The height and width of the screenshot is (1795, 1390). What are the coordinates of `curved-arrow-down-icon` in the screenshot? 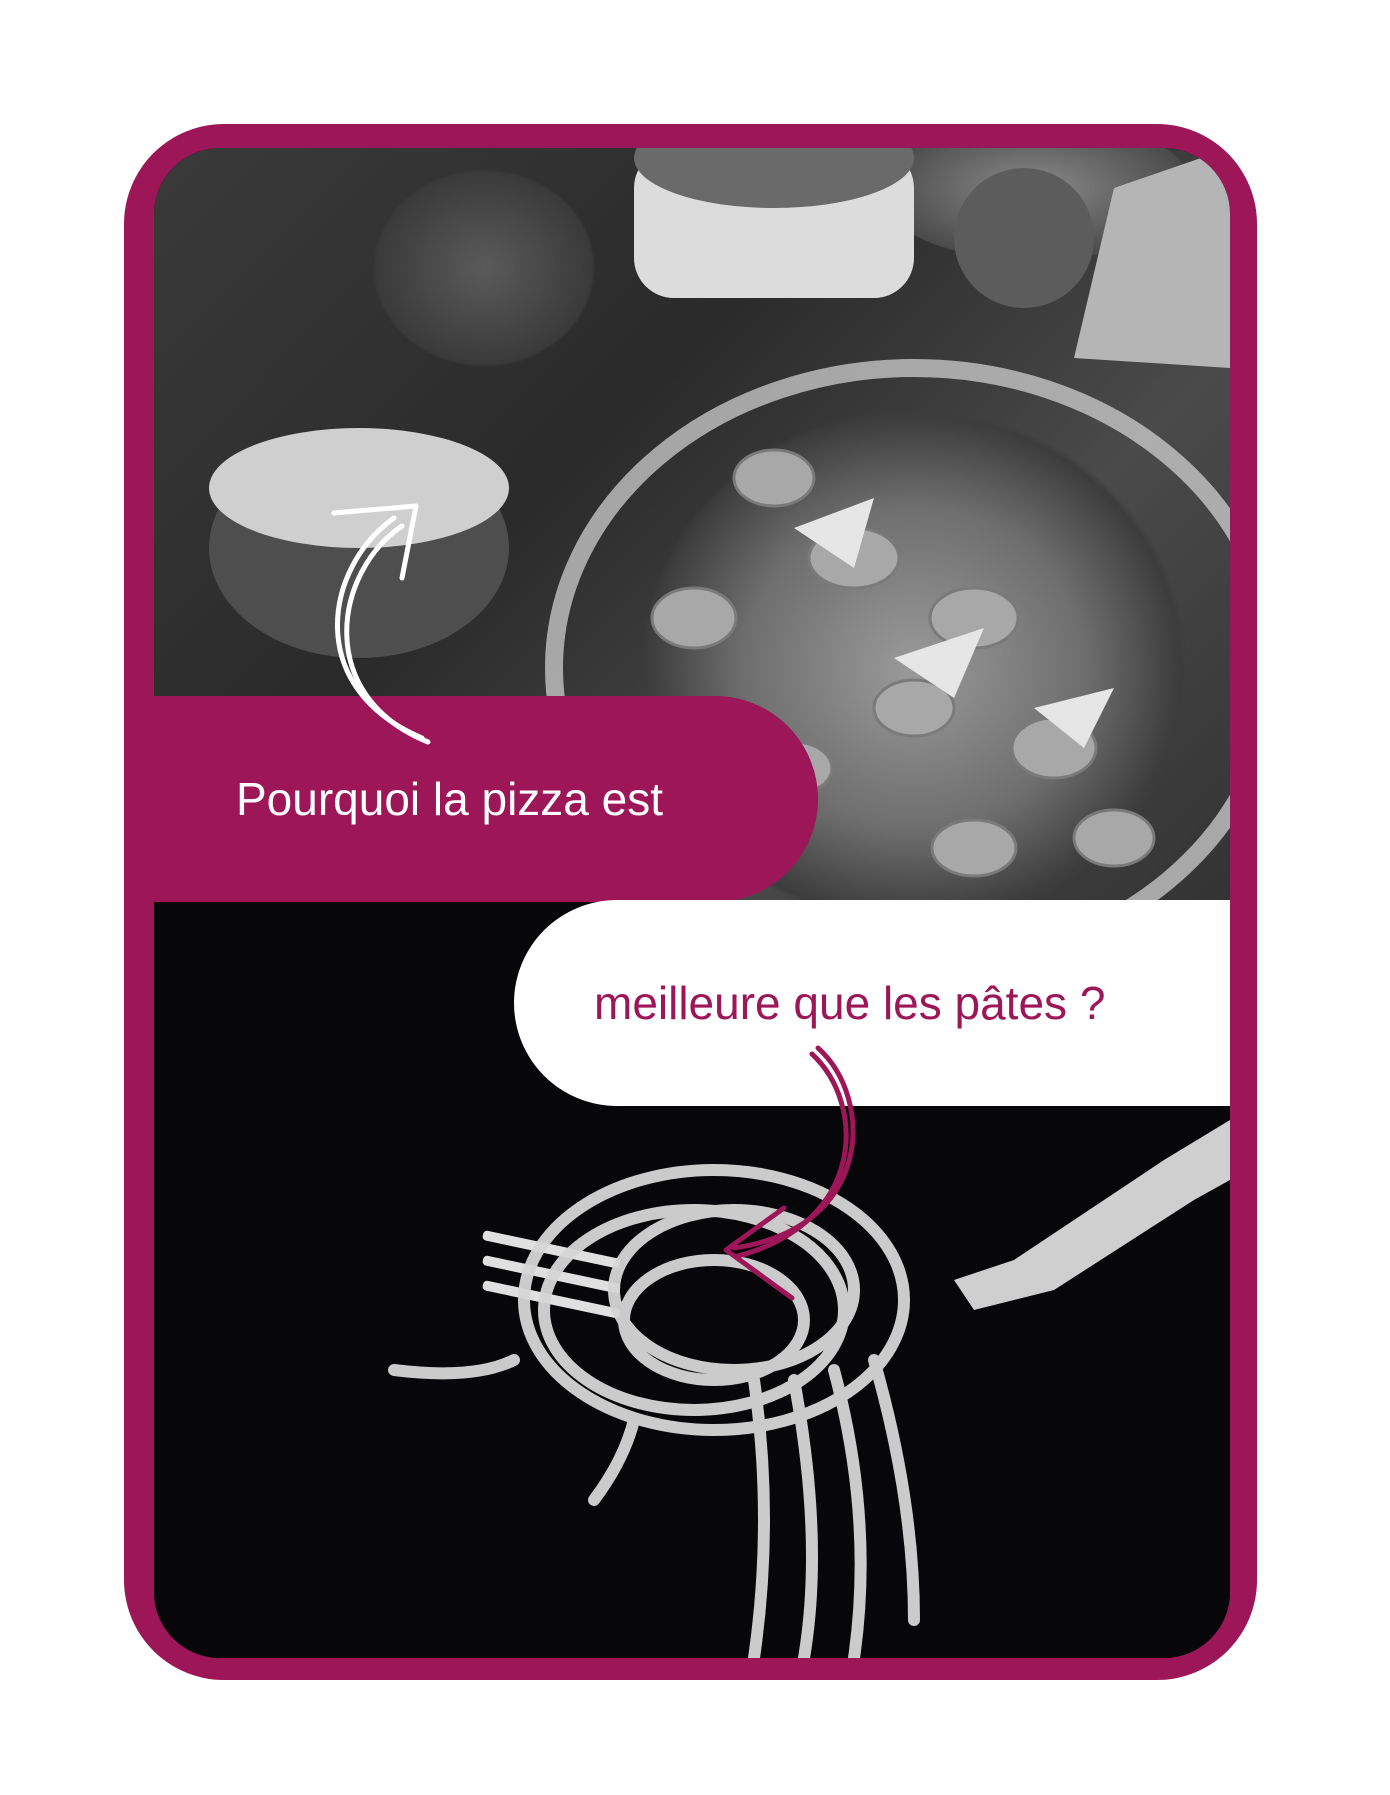 It's located at (789, 1173).